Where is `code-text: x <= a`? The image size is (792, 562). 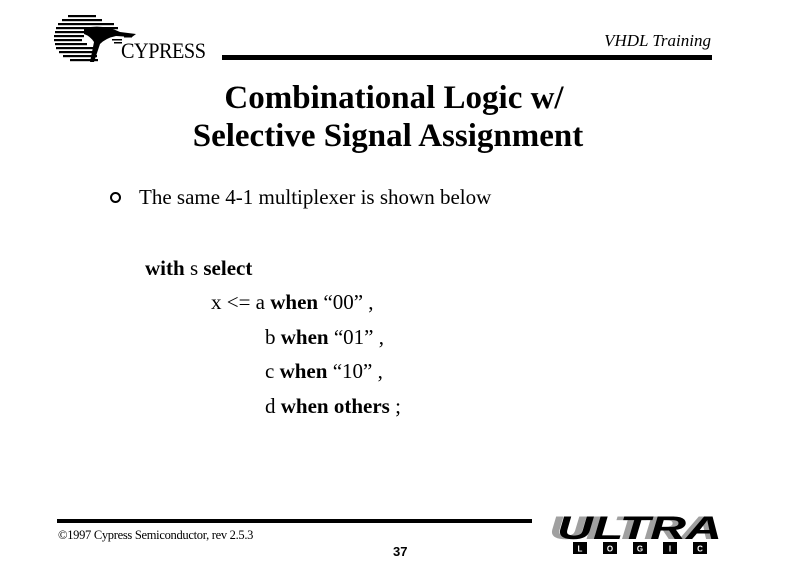
code-text: x <= a is located at coordinates (241, 302).